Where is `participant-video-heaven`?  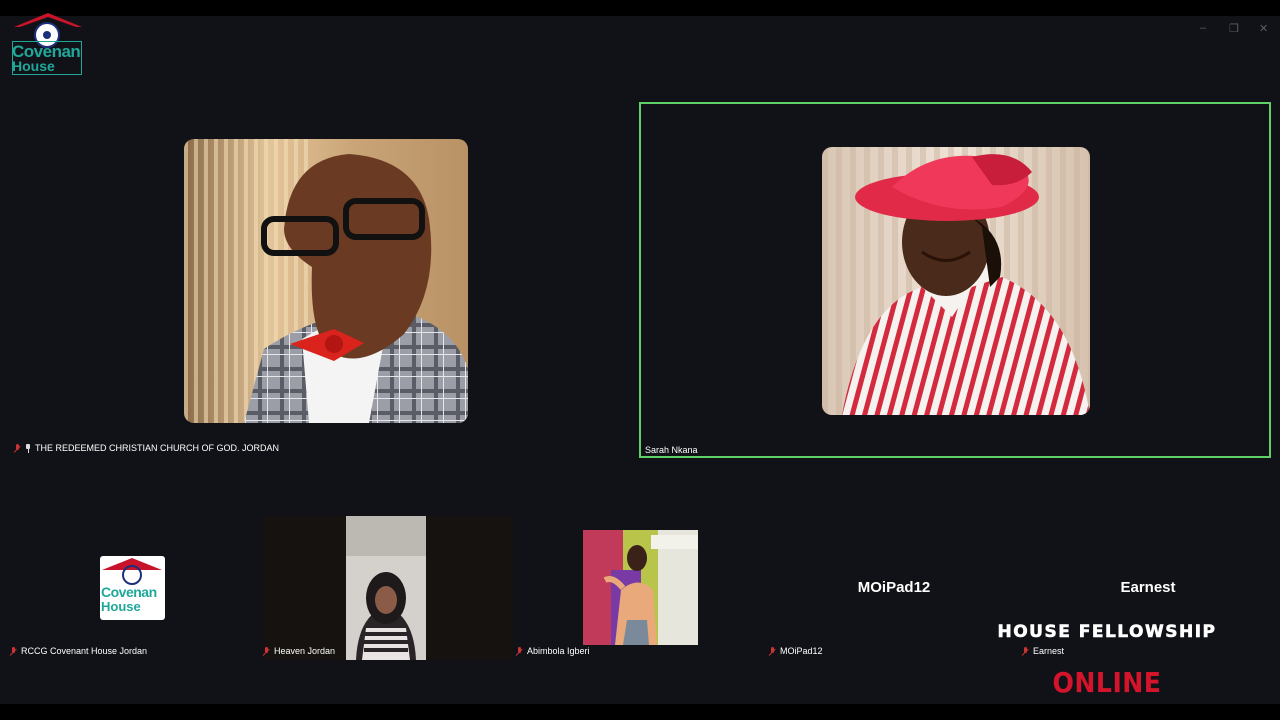
participant-video-heaven is located at coordinates (386, 588).